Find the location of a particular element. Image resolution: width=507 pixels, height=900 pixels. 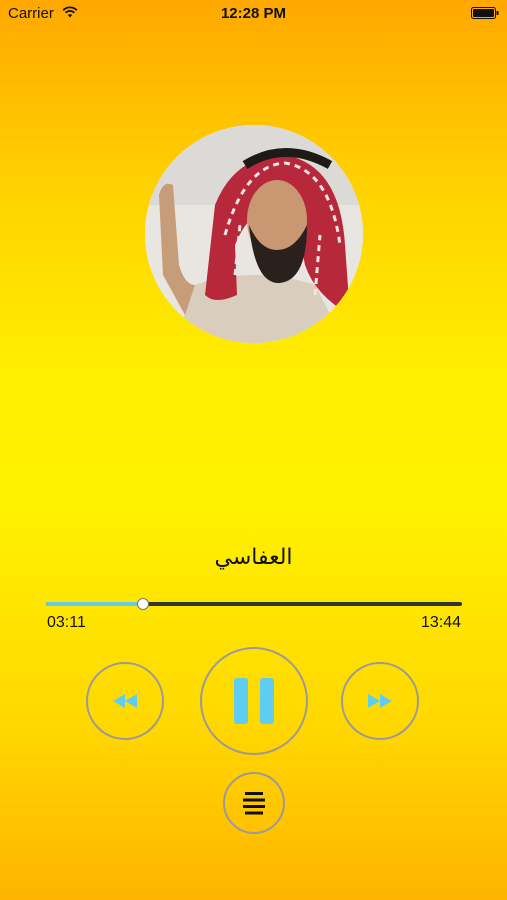

album-artwork is located at coordinates (254, 234).